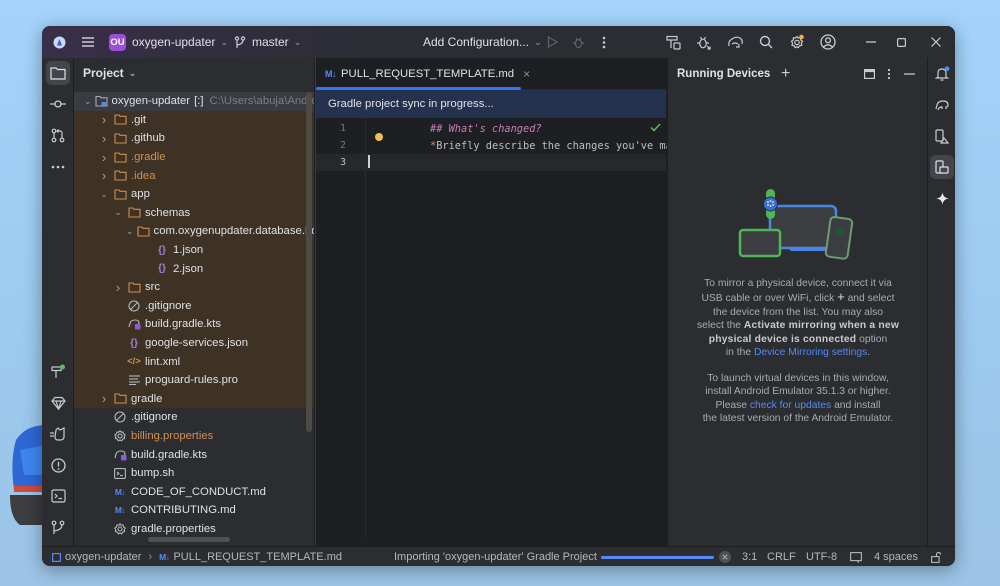 The width and height of the screenshot is (1000, 586). Describe the element at coordinates (942, 167) in the screenshot. I see `running-devices-icon` at that location.